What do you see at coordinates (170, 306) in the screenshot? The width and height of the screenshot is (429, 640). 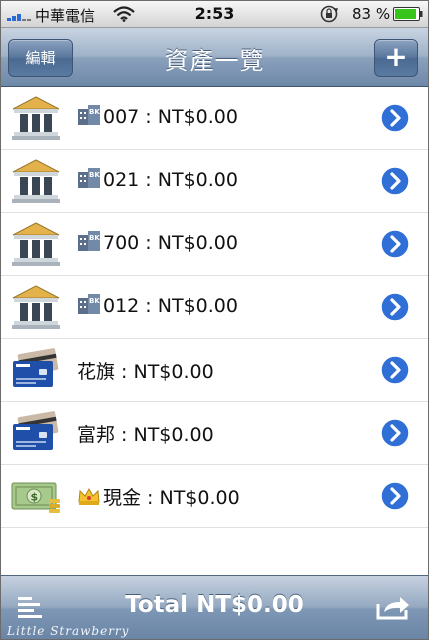 I see `account-text: 012 : NT$0.00` at bounding box center [170, 306].